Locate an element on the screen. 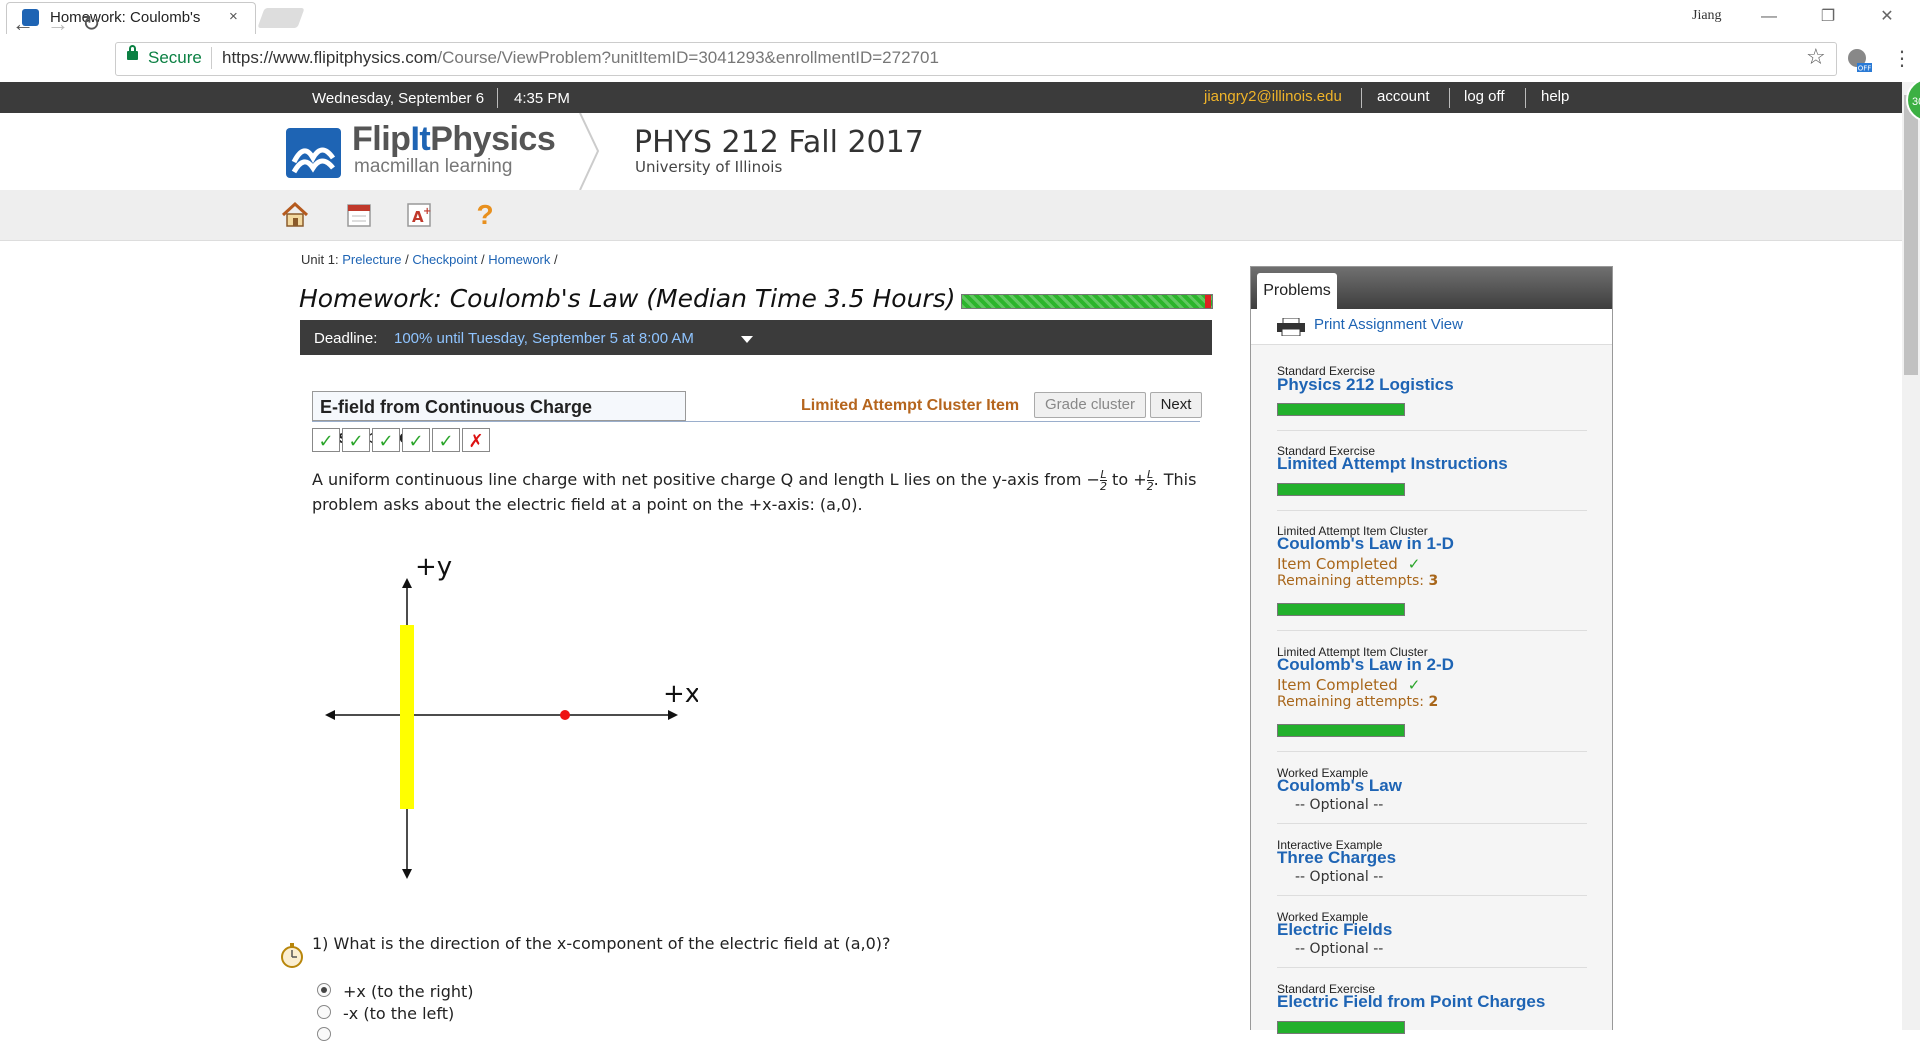  logo-wordmark: FlipItPhysics is located at coordinates (454, 139).